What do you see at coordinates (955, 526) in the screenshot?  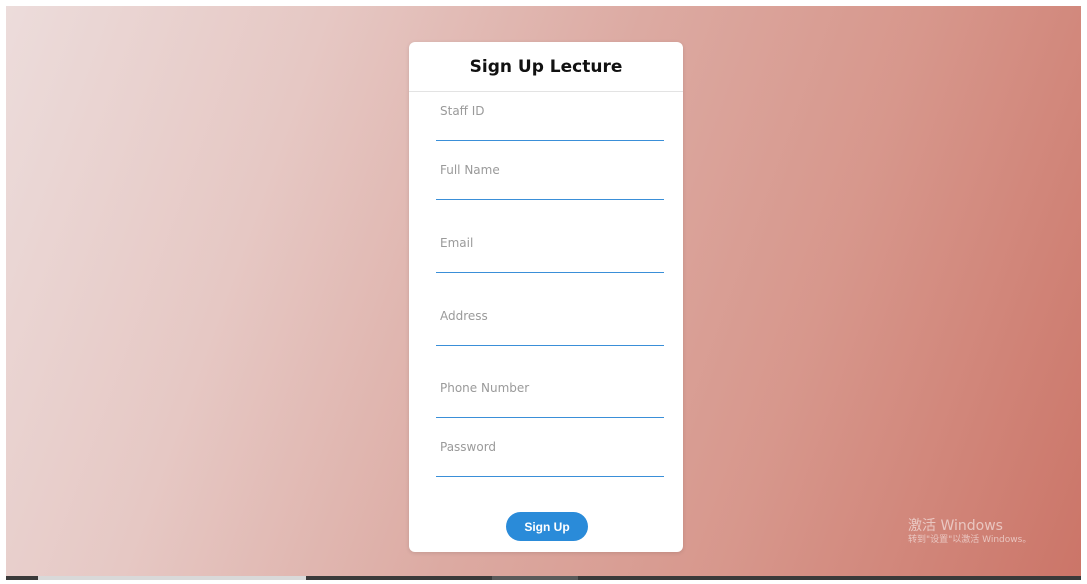 I see `watermark-title: 激活 Windows` at bounding box center [955, 526].